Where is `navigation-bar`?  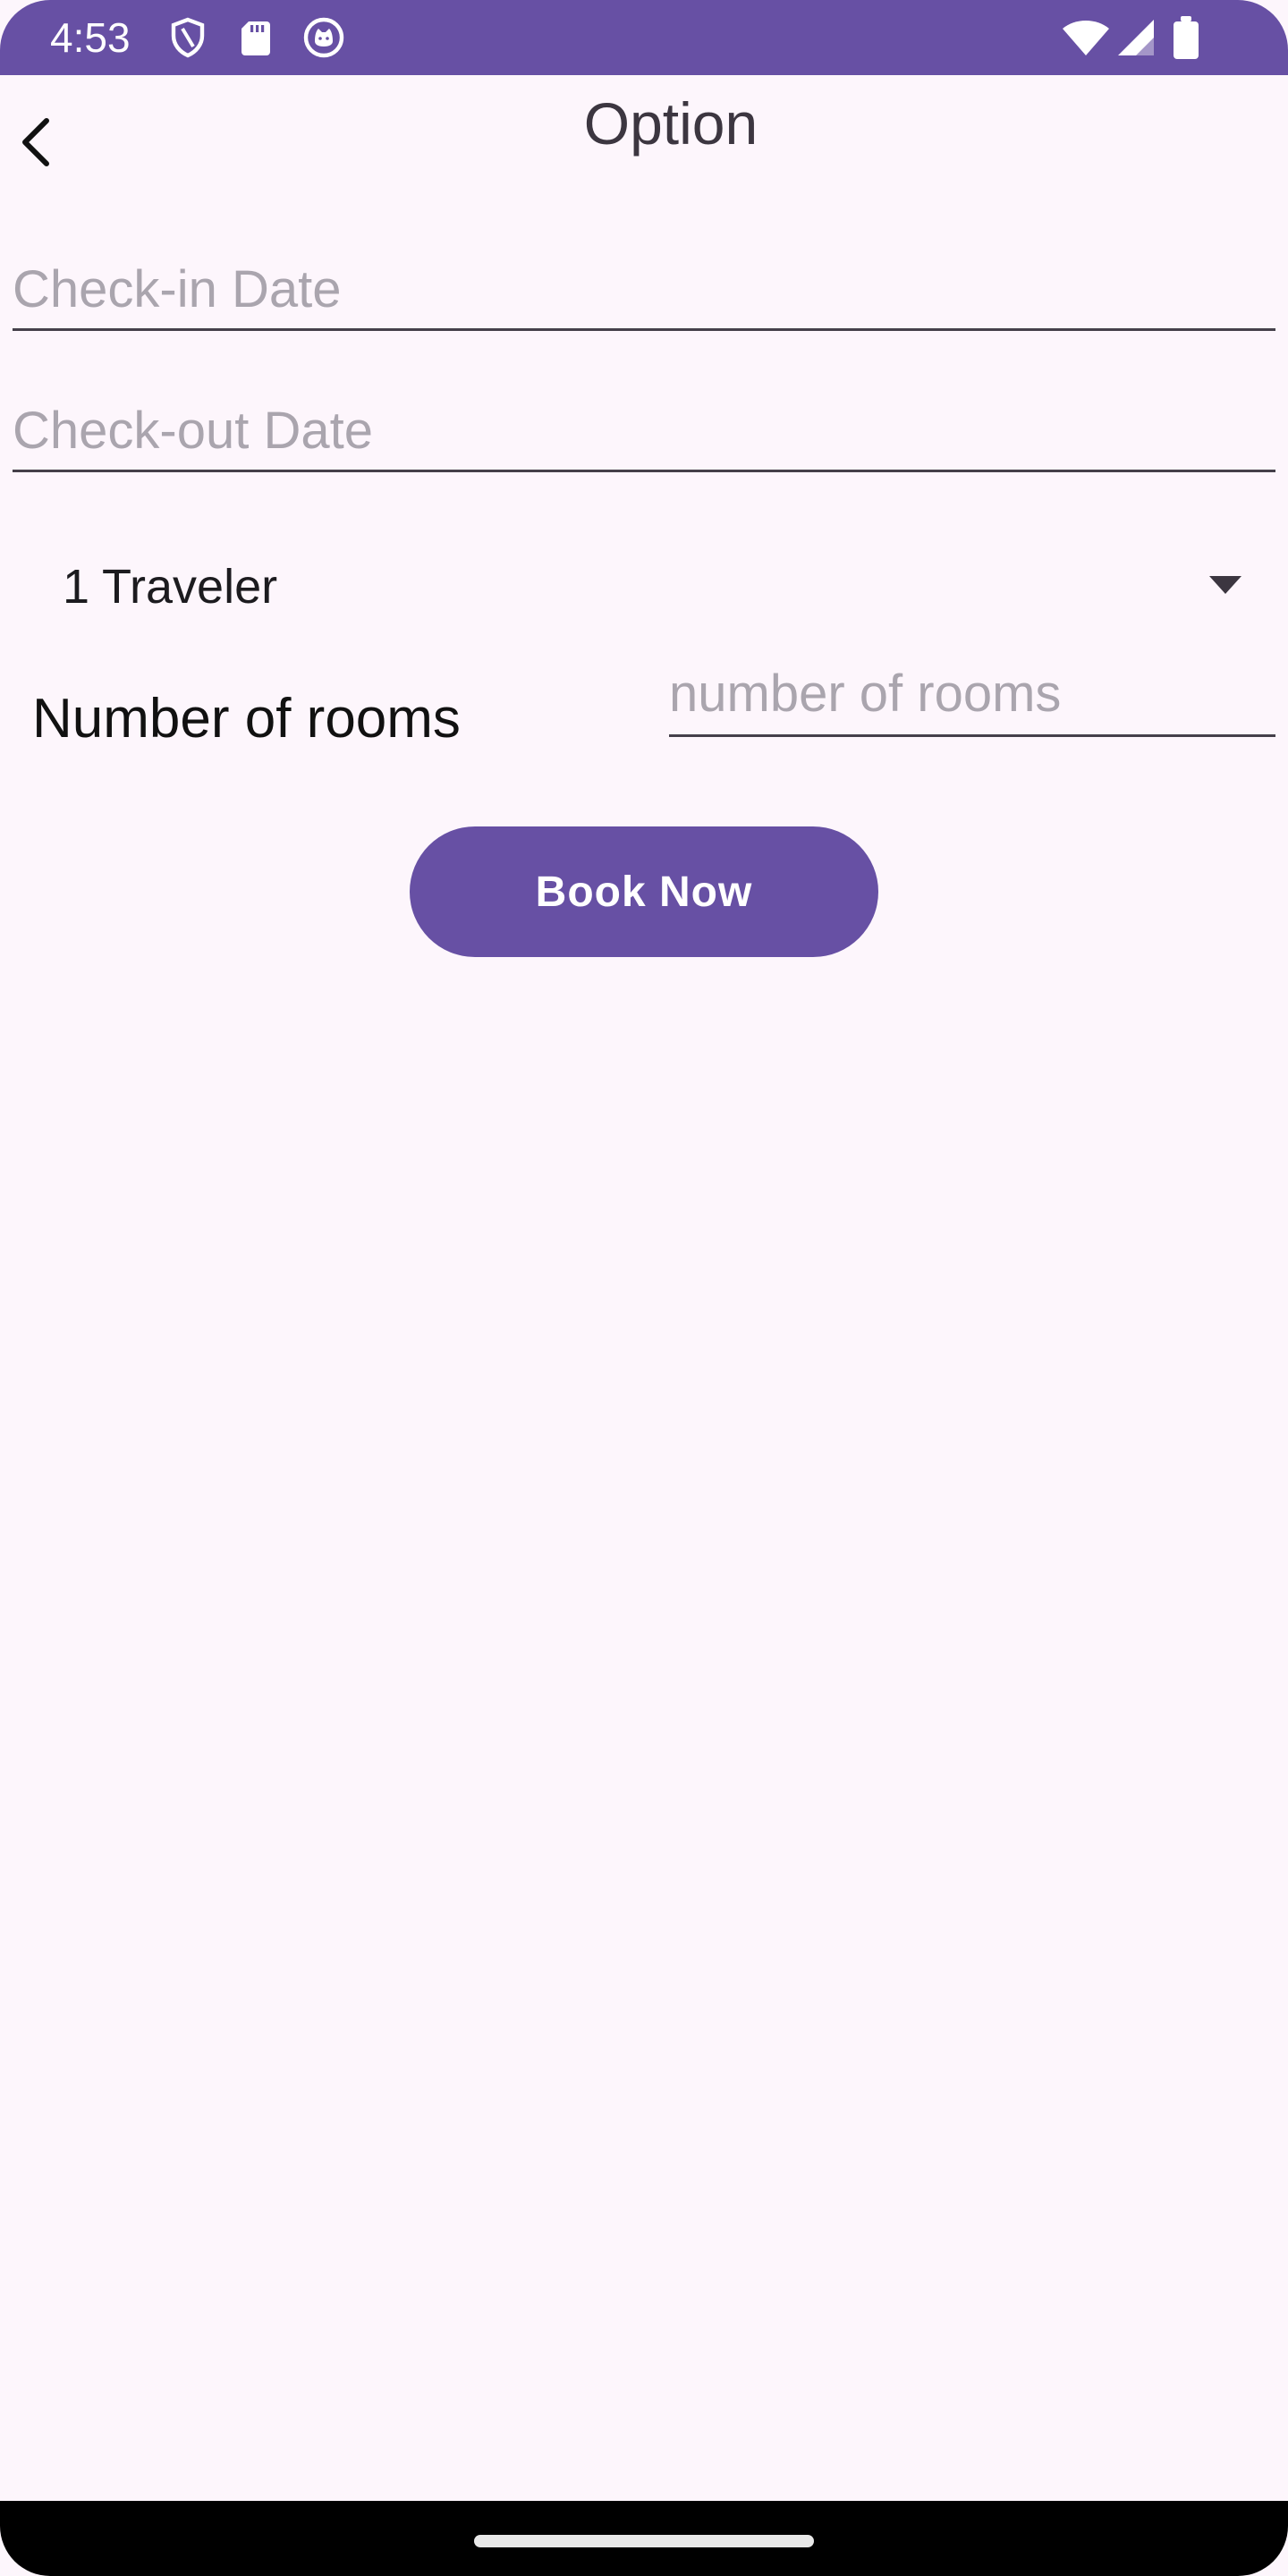 navigation-bar is located at coordinates (644, 2538).